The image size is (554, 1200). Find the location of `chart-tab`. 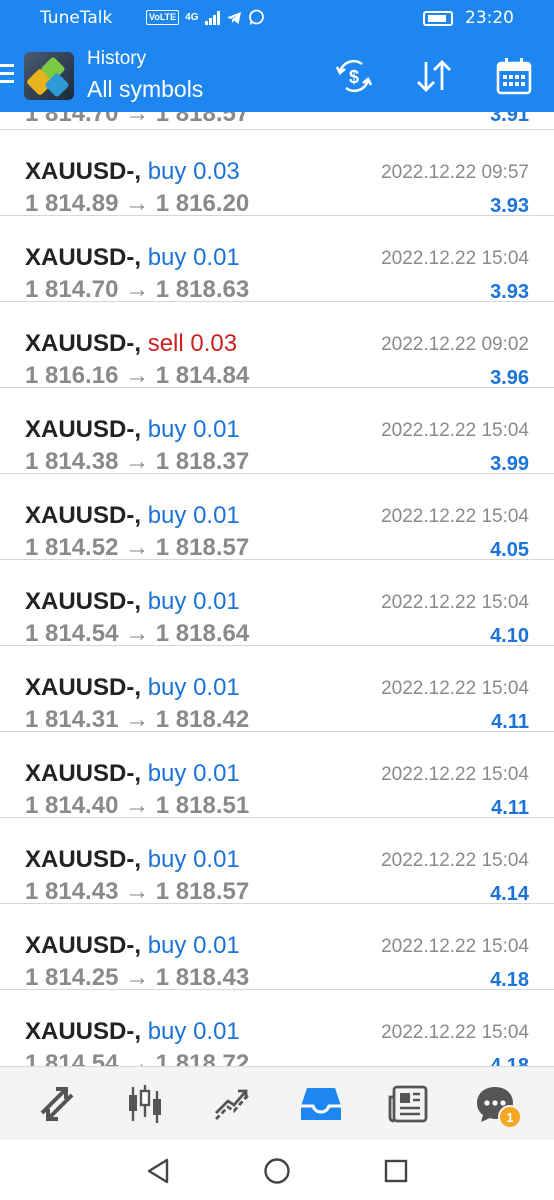

chart-tab is located at coordinates (145, 1104).